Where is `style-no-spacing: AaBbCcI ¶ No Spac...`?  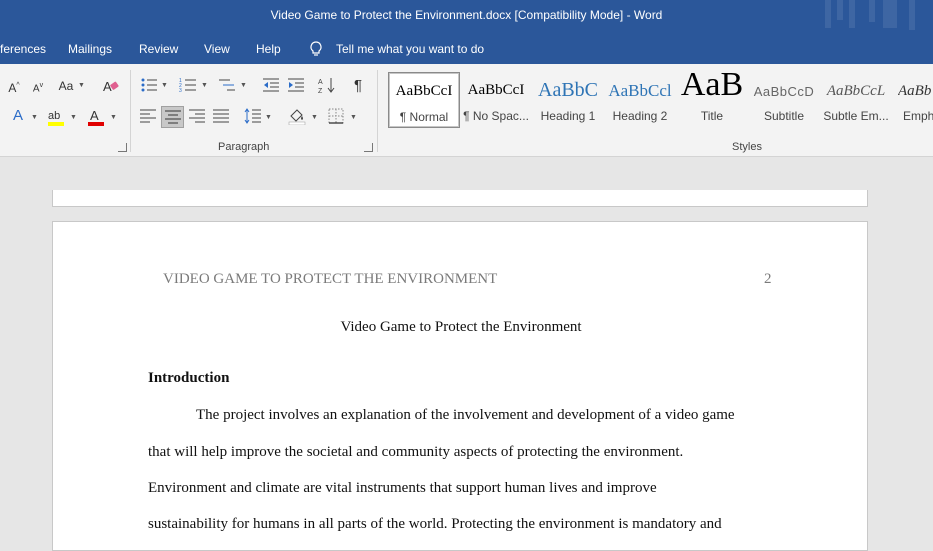
style-no-spacing: AaBbCcI ¶ No Spac... is located at coordinates (496, 100).